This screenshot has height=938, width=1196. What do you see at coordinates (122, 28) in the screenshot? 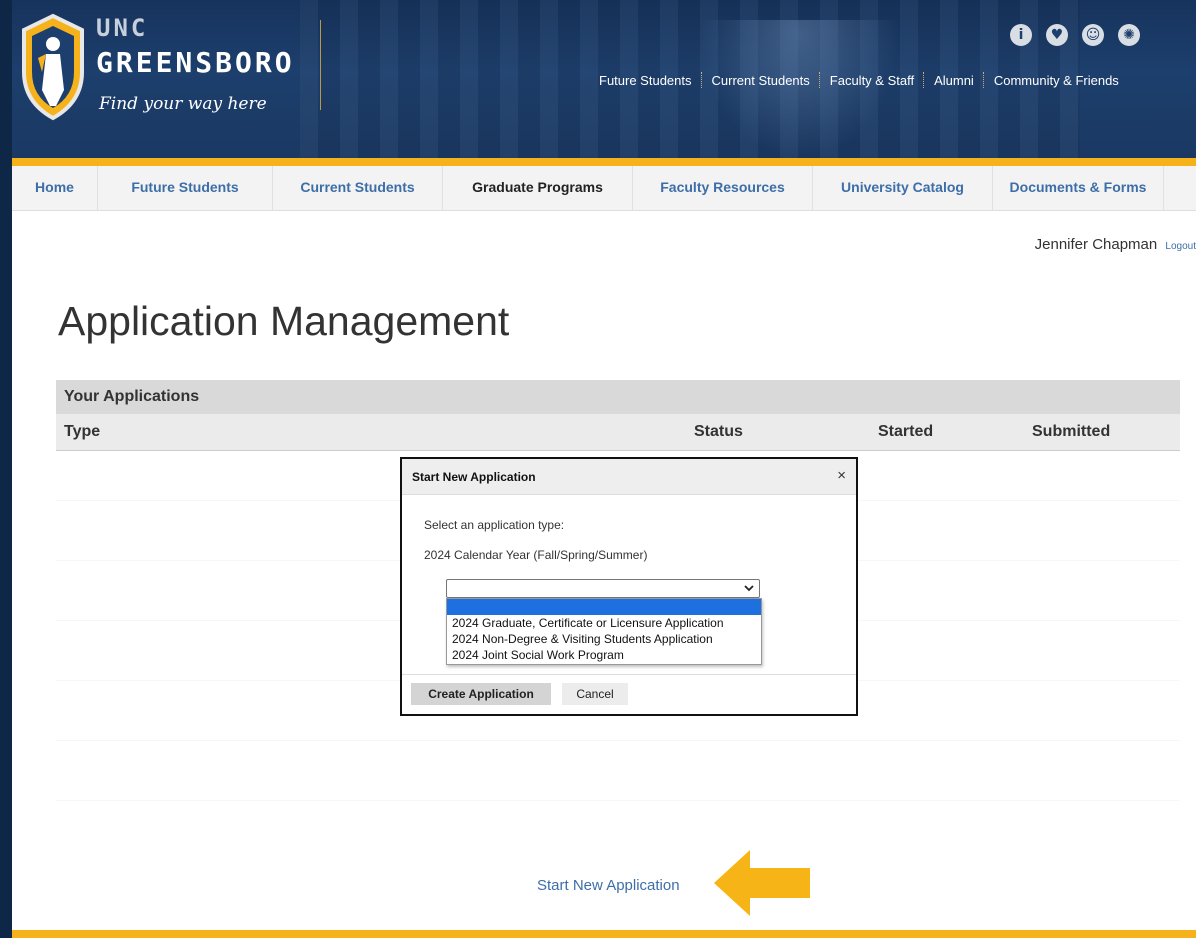
I see `logo-unc-text: UNC` at bounding box center [122, 28].